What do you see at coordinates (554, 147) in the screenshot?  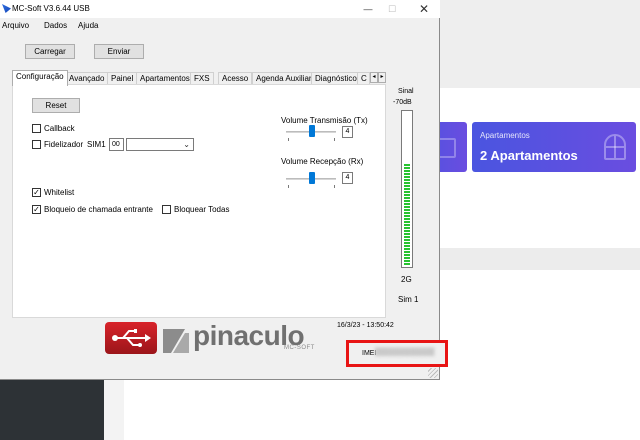 I see `apartments-card: Apartamentos 2 Apartamentos` at bounding box center [554, 147].